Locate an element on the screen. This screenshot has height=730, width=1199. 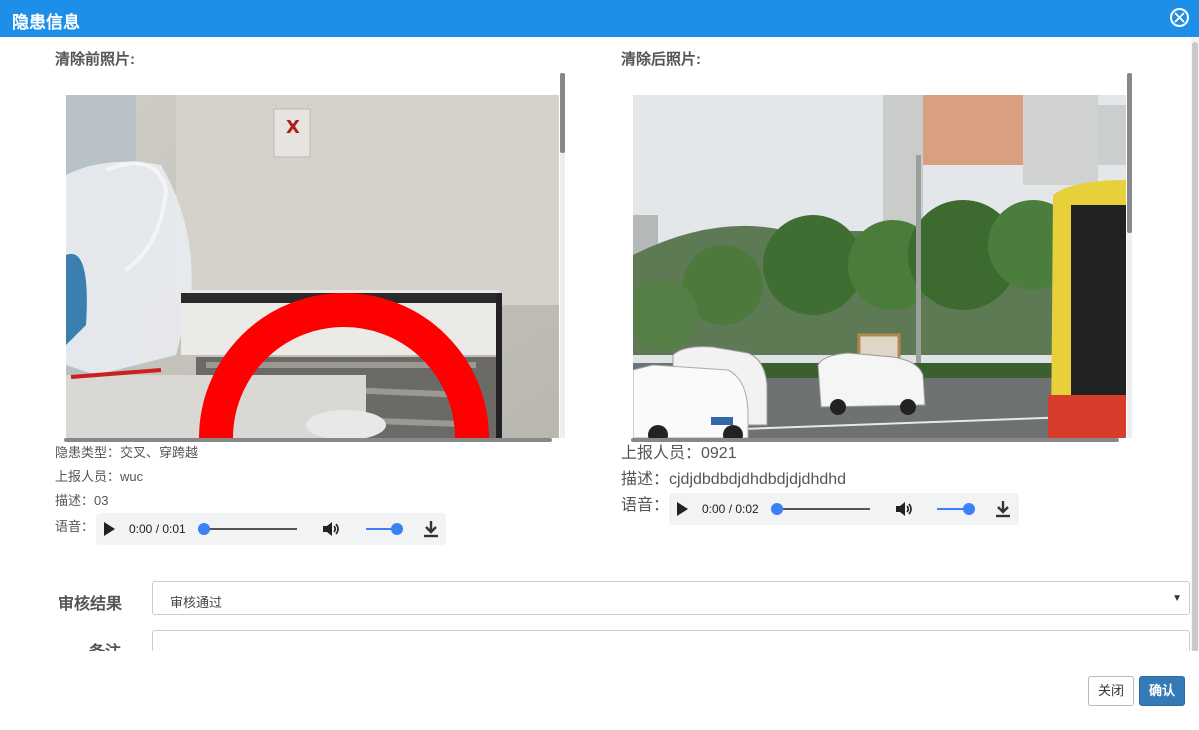
before-audio-time: 0:00 / 0:01 is located at coordinates (157, 529).